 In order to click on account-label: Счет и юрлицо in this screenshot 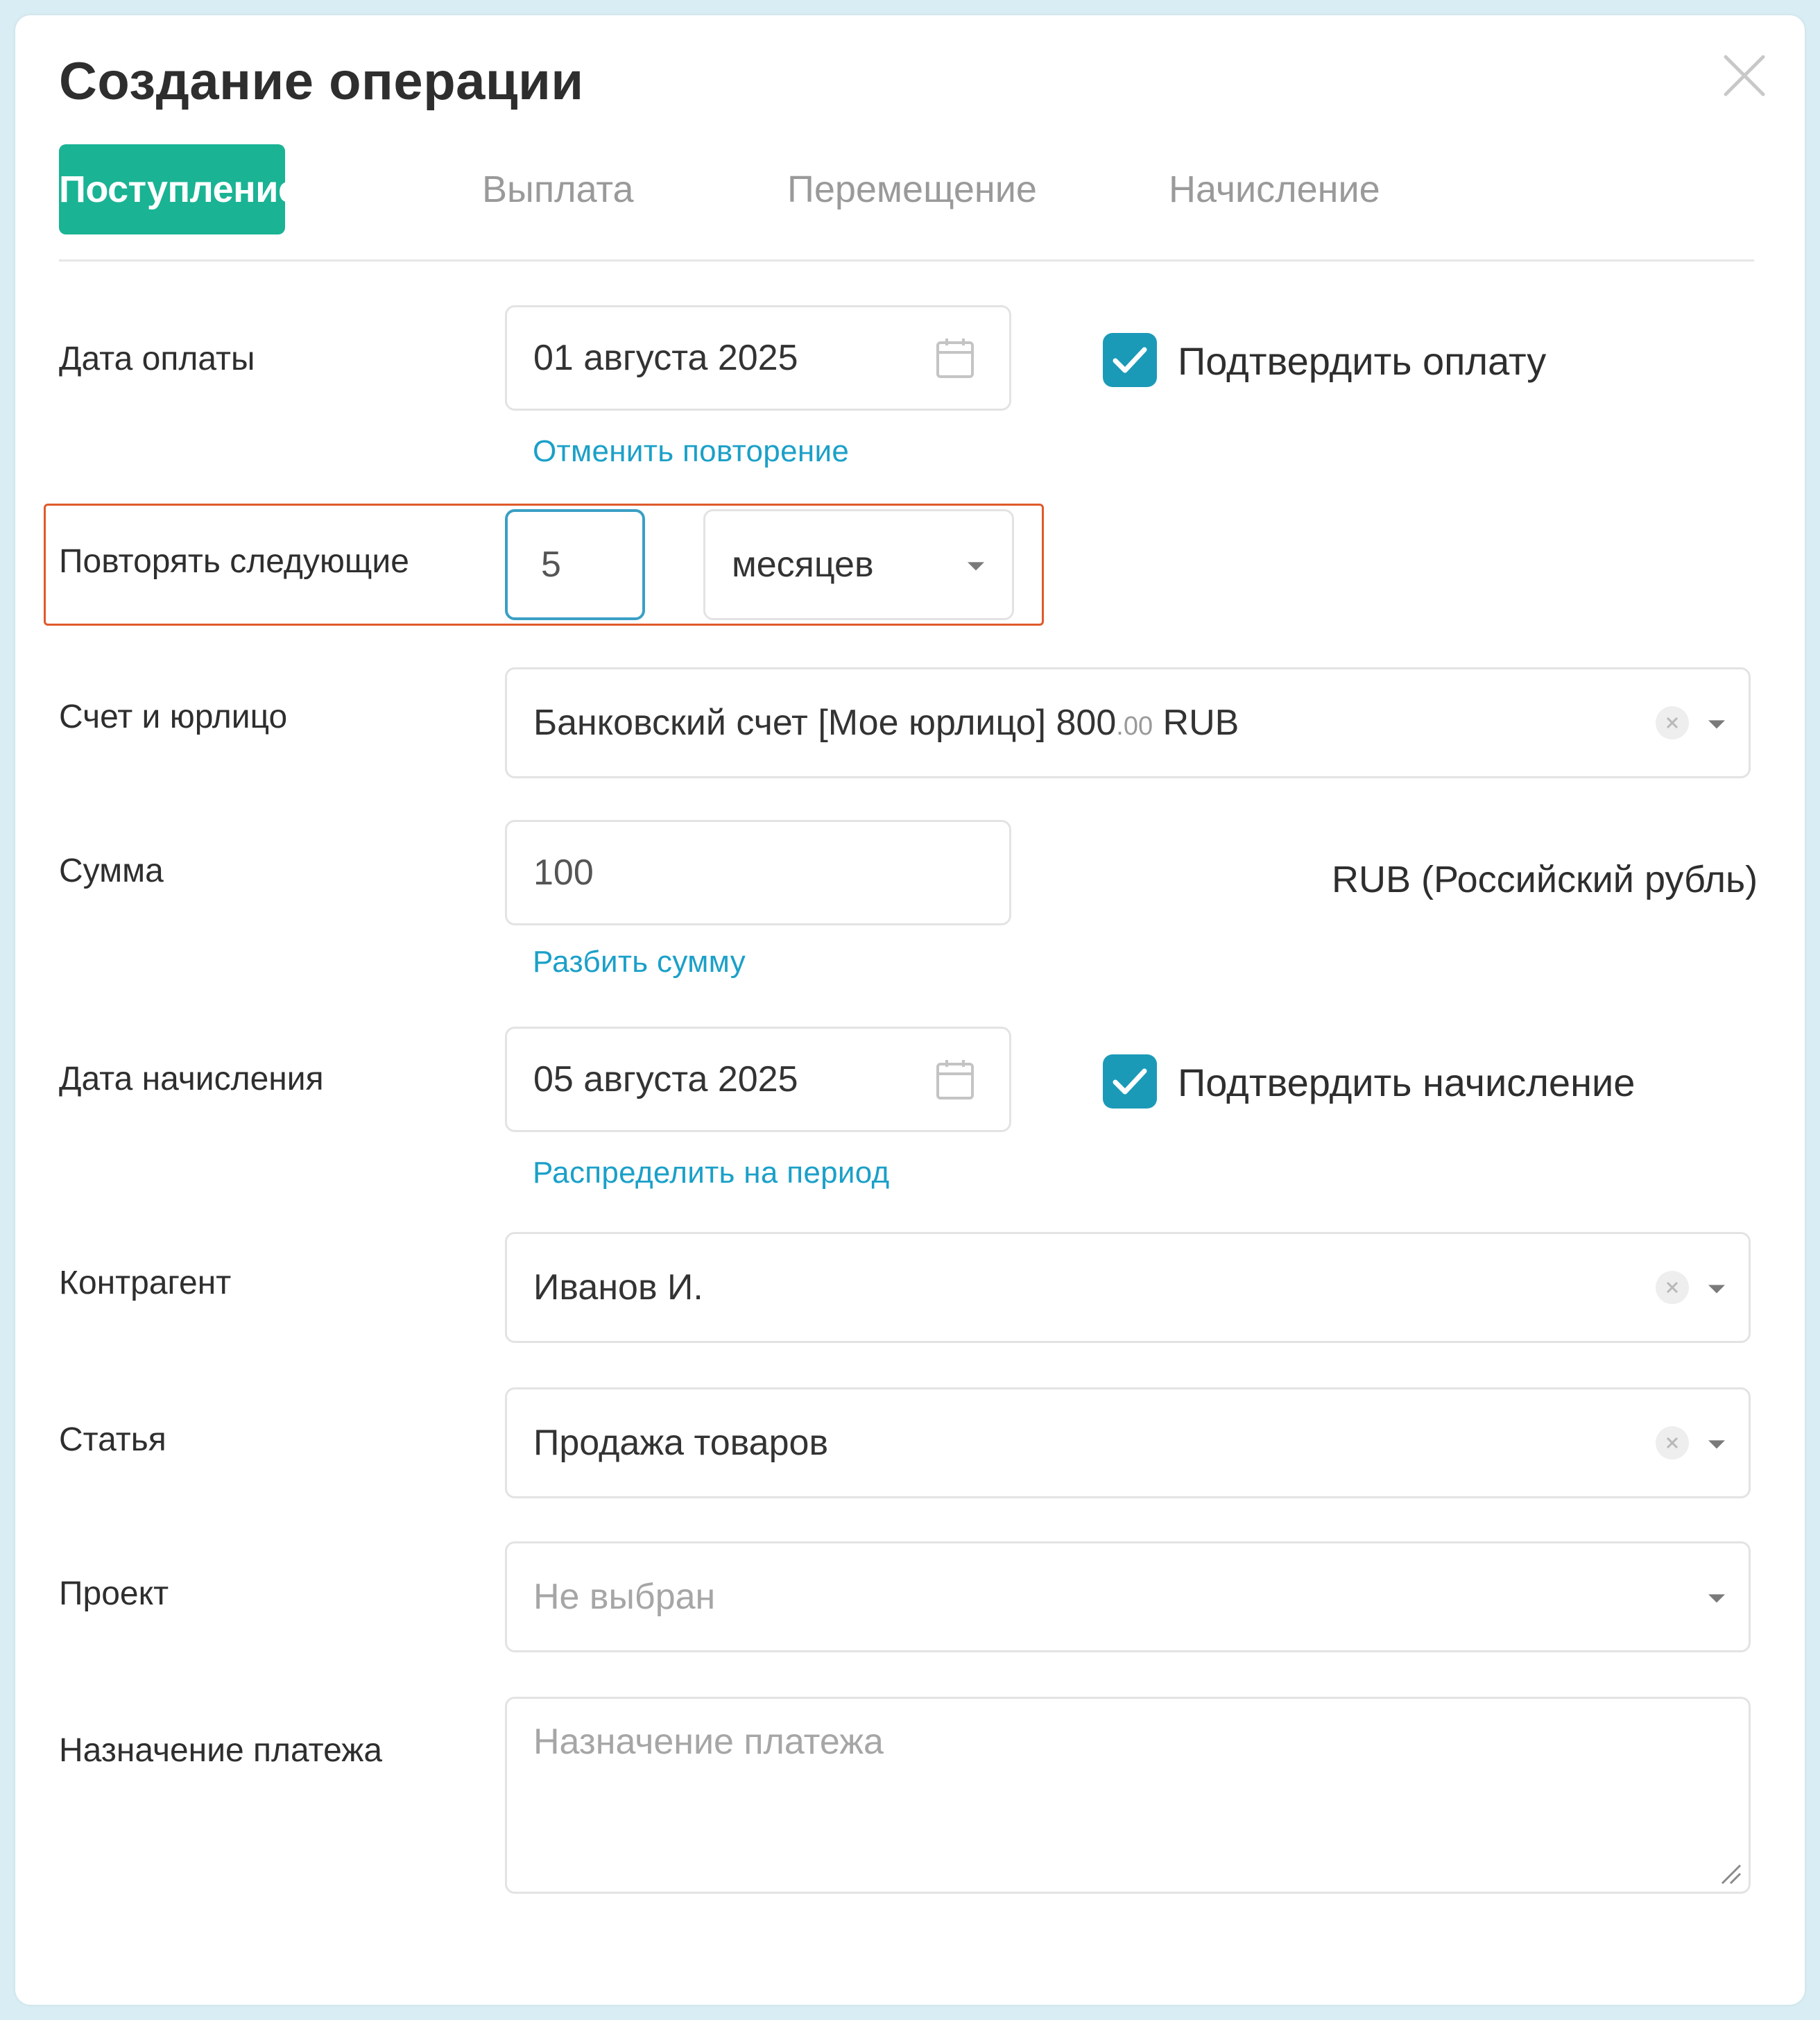, I will do `click(173, 717)`.